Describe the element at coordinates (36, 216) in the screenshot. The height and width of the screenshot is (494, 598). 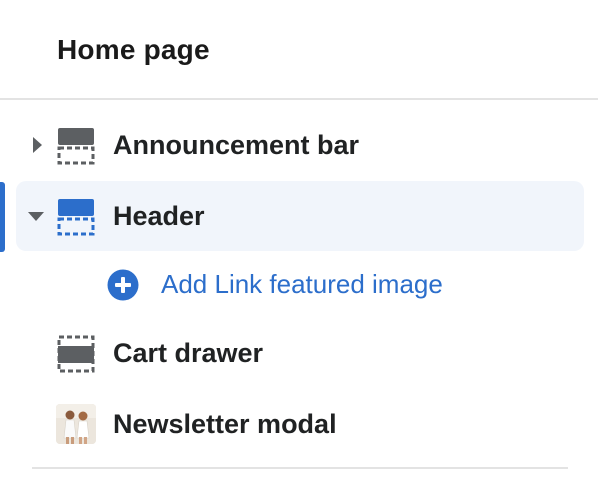
I see `chevron-down-icon` at that location.